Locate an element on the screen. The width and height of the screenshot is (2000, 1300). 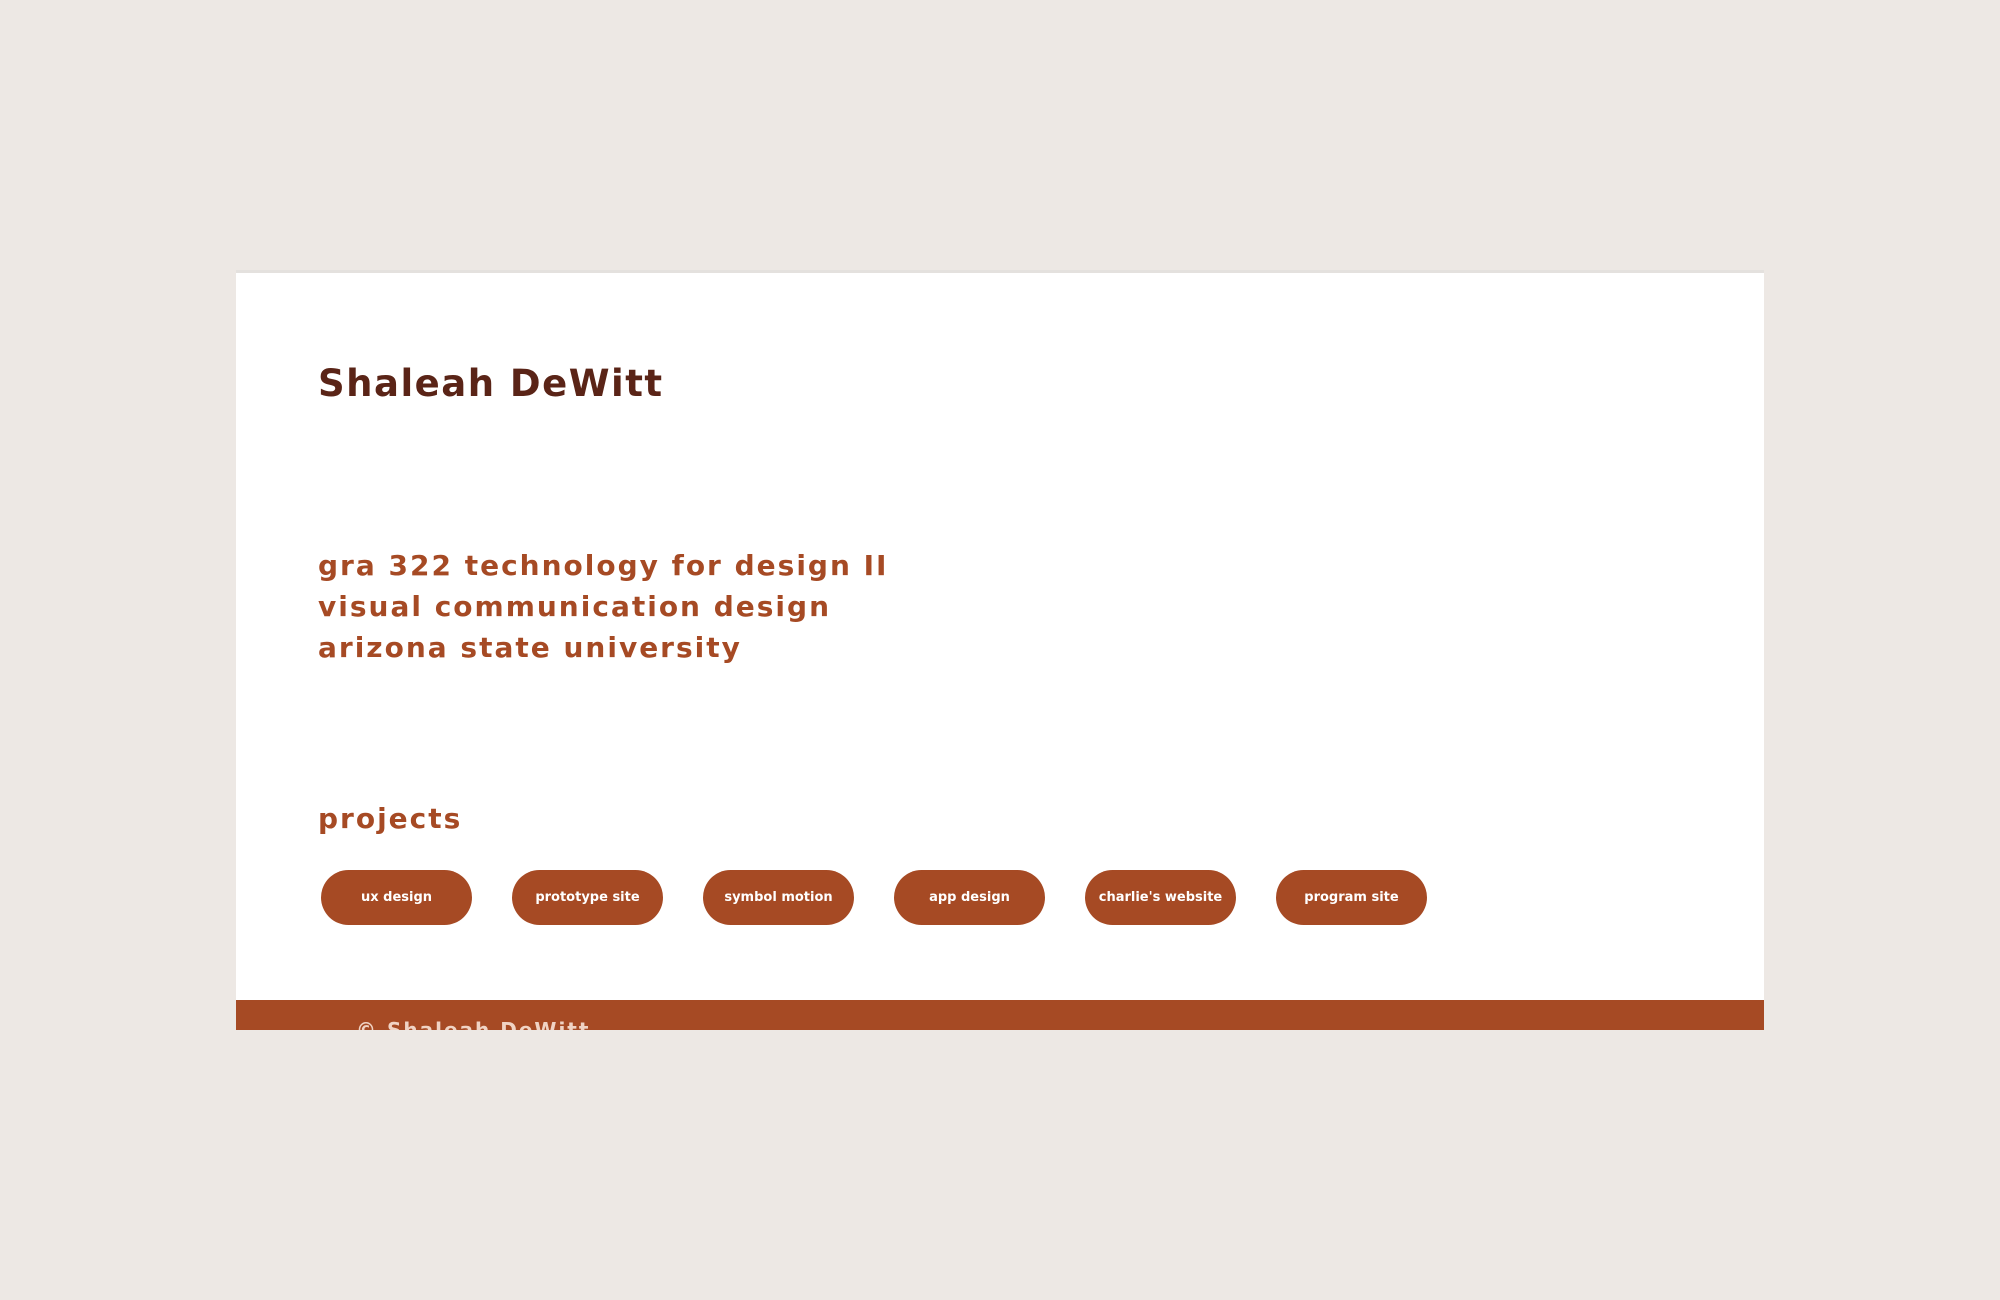
projects-heading: projects is located at coordinates (390, 818).